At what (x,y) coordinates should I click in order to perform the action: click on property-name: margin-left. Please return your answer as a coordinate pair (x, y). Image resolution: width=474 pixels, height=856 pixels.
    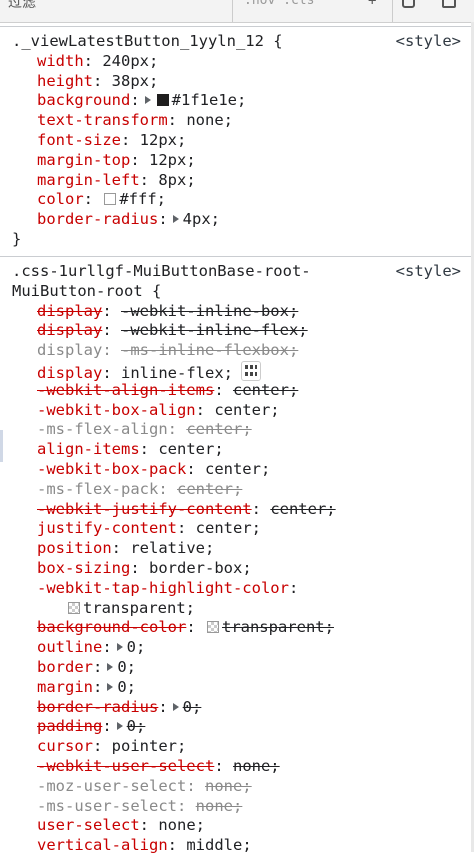
    Looking at the image, I should click on (88, 180).